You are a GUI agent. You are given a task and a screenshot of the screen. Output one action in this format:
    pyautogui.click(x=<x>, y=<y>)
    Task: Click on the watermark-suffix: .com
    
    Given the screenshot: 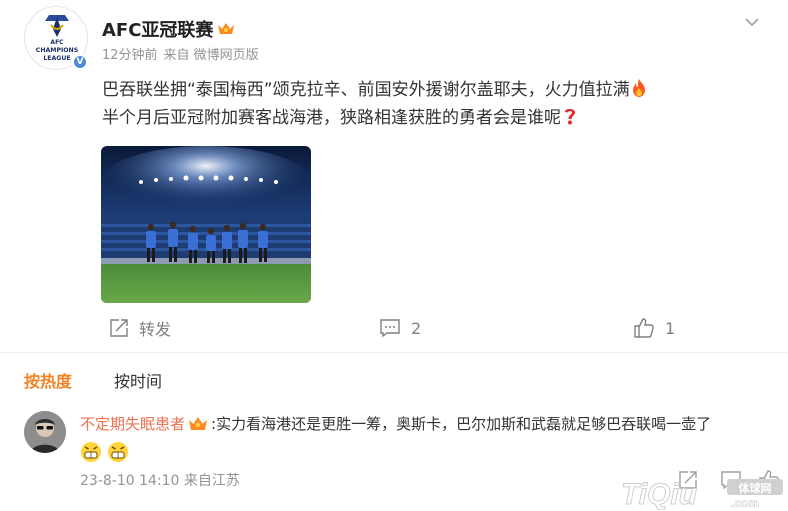 What is the action you would take?
    pyautogui.click(x=745, y=503)
    